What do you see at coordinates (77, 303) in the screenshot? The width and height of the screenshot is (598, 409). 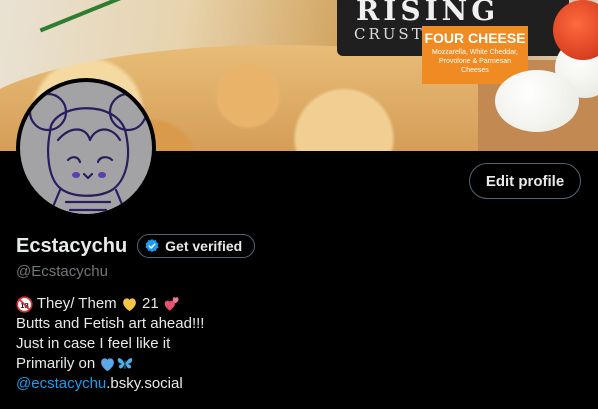 I see `bio-pronouns: They/ Them` at bounding box center [77, 303].